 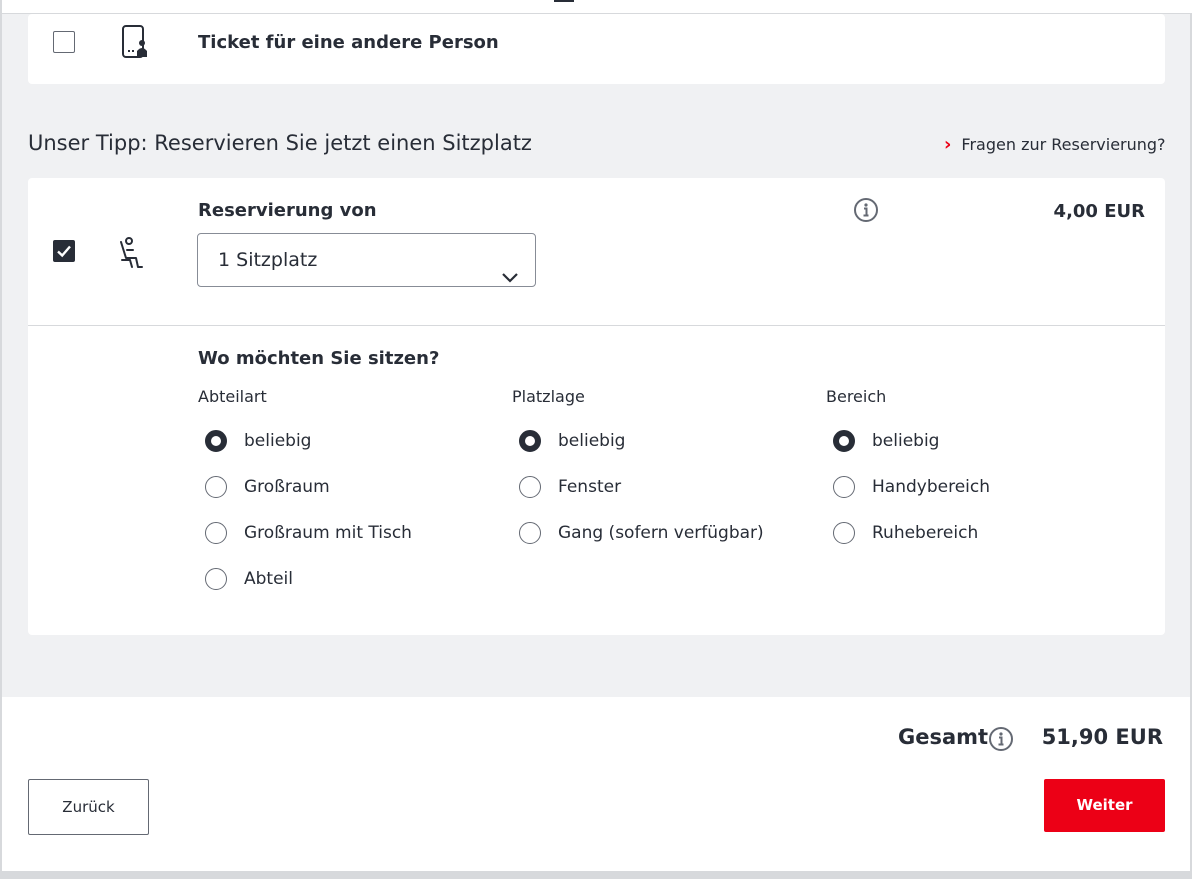 I want to click on reservation-faq-label: Fragen zur Reservierung?, so click(x=1063, y=144).